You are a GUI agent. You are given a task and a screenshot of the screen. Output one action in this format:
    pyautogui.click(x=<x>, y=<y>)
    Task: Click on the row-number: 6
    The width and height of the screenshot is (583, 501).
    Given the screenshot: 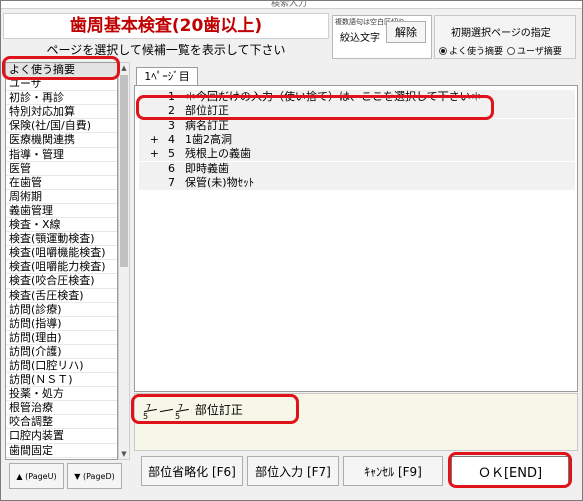 What is the action you would take?
    pyautogui.click(x=171, y=168)
    